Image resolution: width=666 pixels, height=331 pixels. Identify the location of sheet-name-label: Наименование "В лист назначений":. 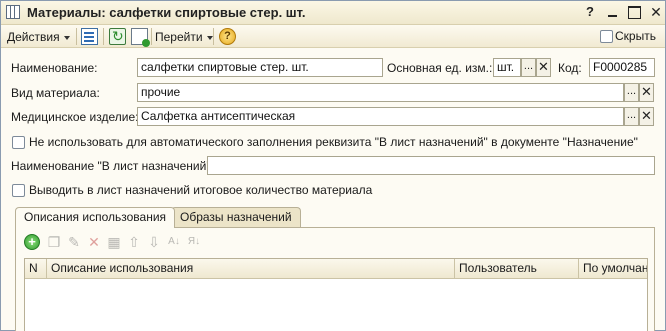
(112, 166).